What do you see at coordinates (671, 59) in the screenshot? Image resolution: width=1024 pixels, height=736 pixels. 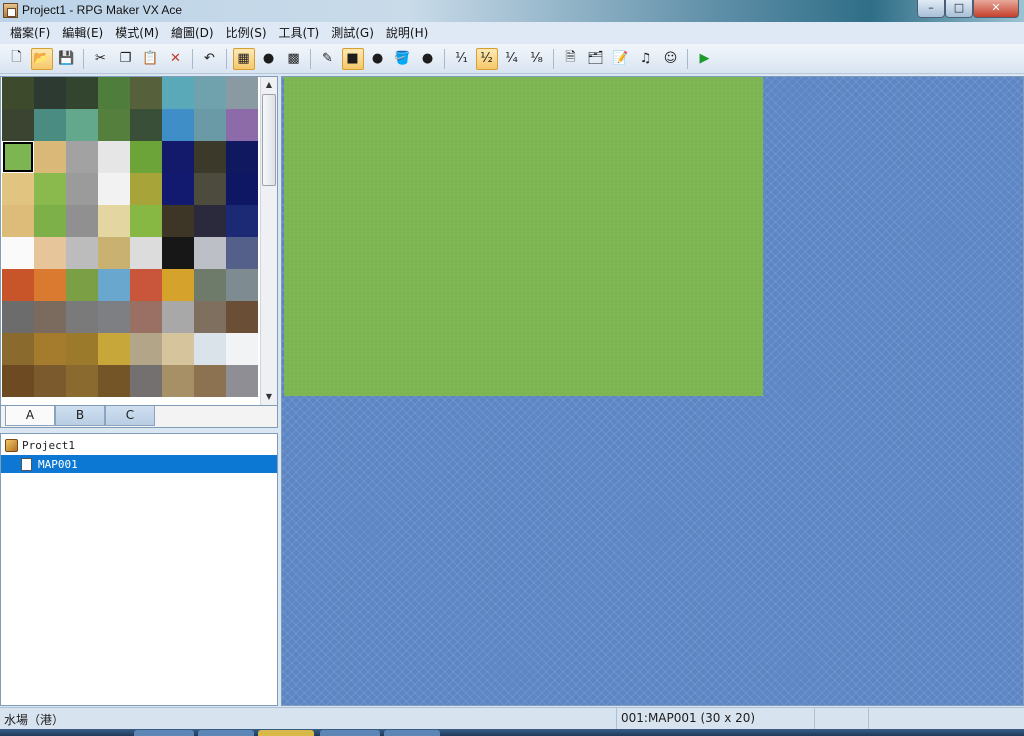 I see `character-generator-icon: ☺` at bounding box center [671, 59].